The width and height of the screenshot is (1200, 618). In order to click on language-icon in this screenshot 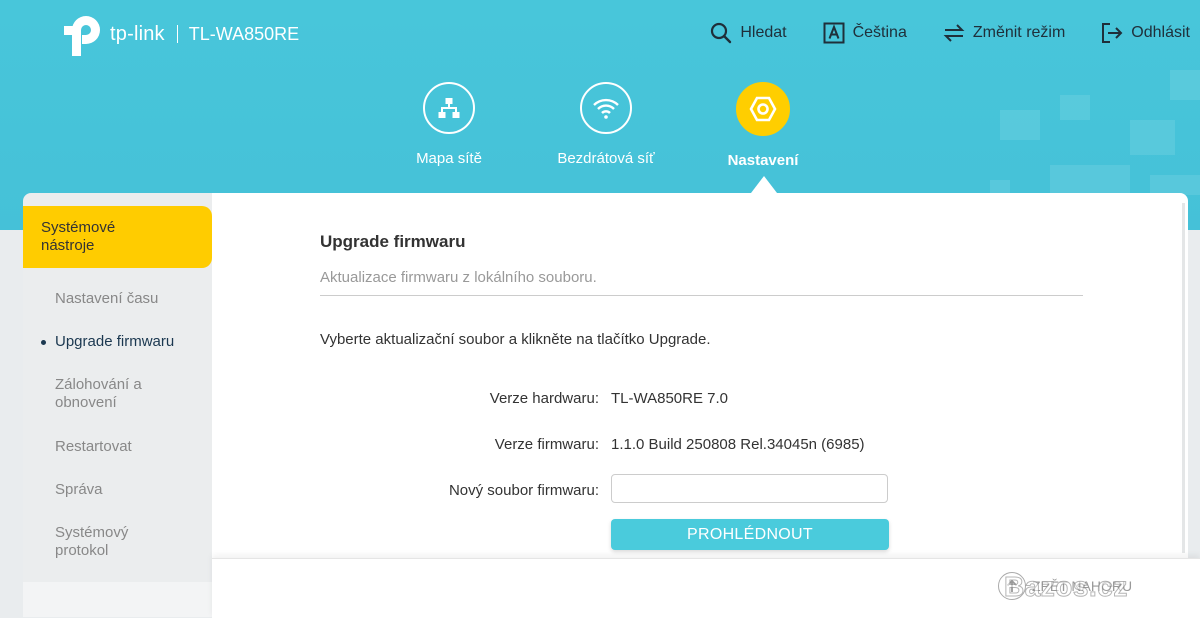, I will do `click(834, 33)`.